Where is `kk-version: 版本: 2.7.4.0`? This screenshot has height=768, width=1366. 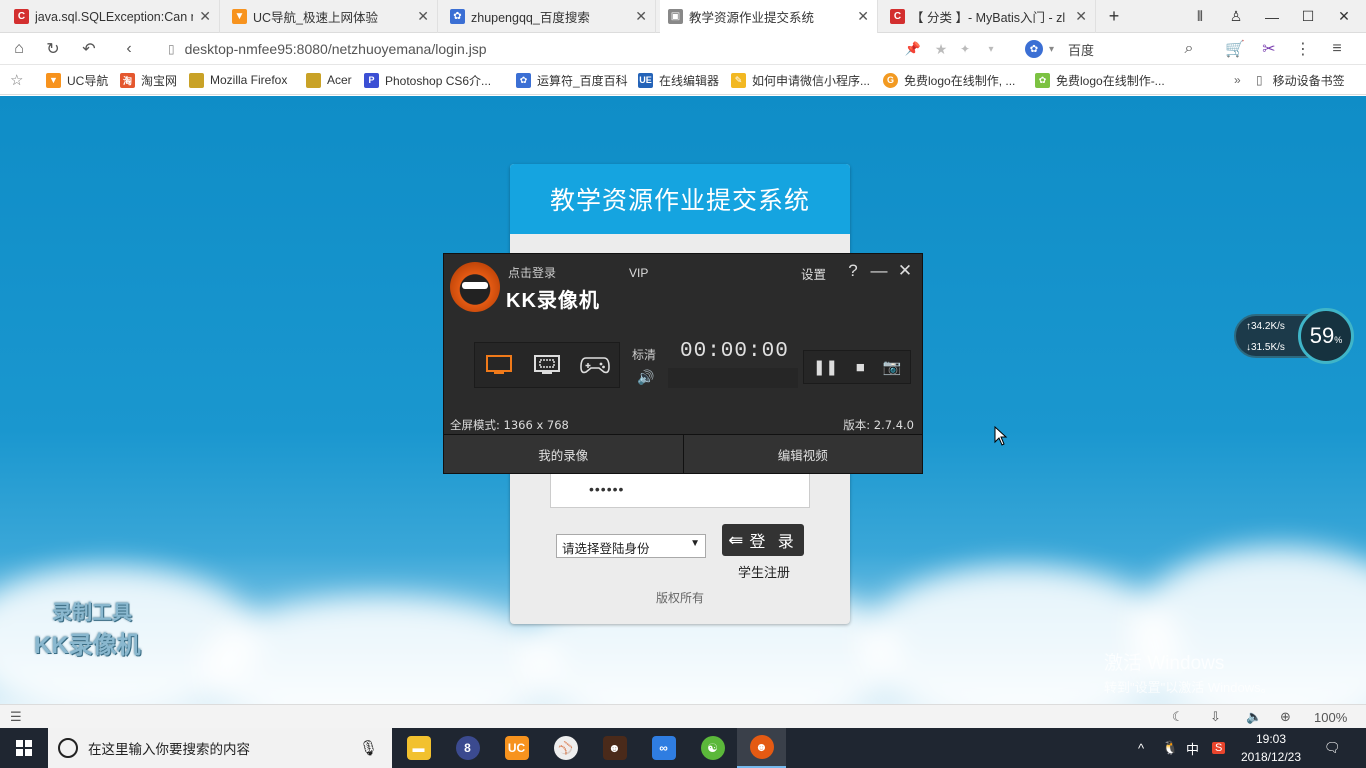 kk-version: 版本: 2.7.4.0 is located at coordinates (878, 425).